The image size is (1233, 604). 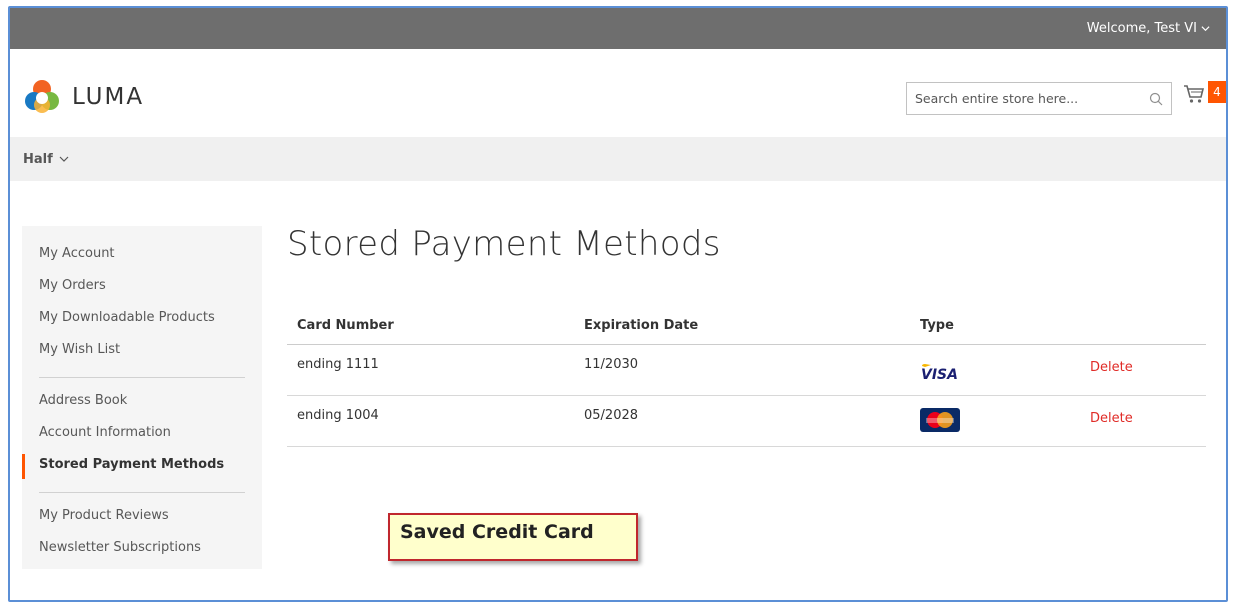 What do you see at coordinates (142, 291) in the screenshot?
I see `sidebar-item-my-orders: My Orders` at bounding box center [142, 291].